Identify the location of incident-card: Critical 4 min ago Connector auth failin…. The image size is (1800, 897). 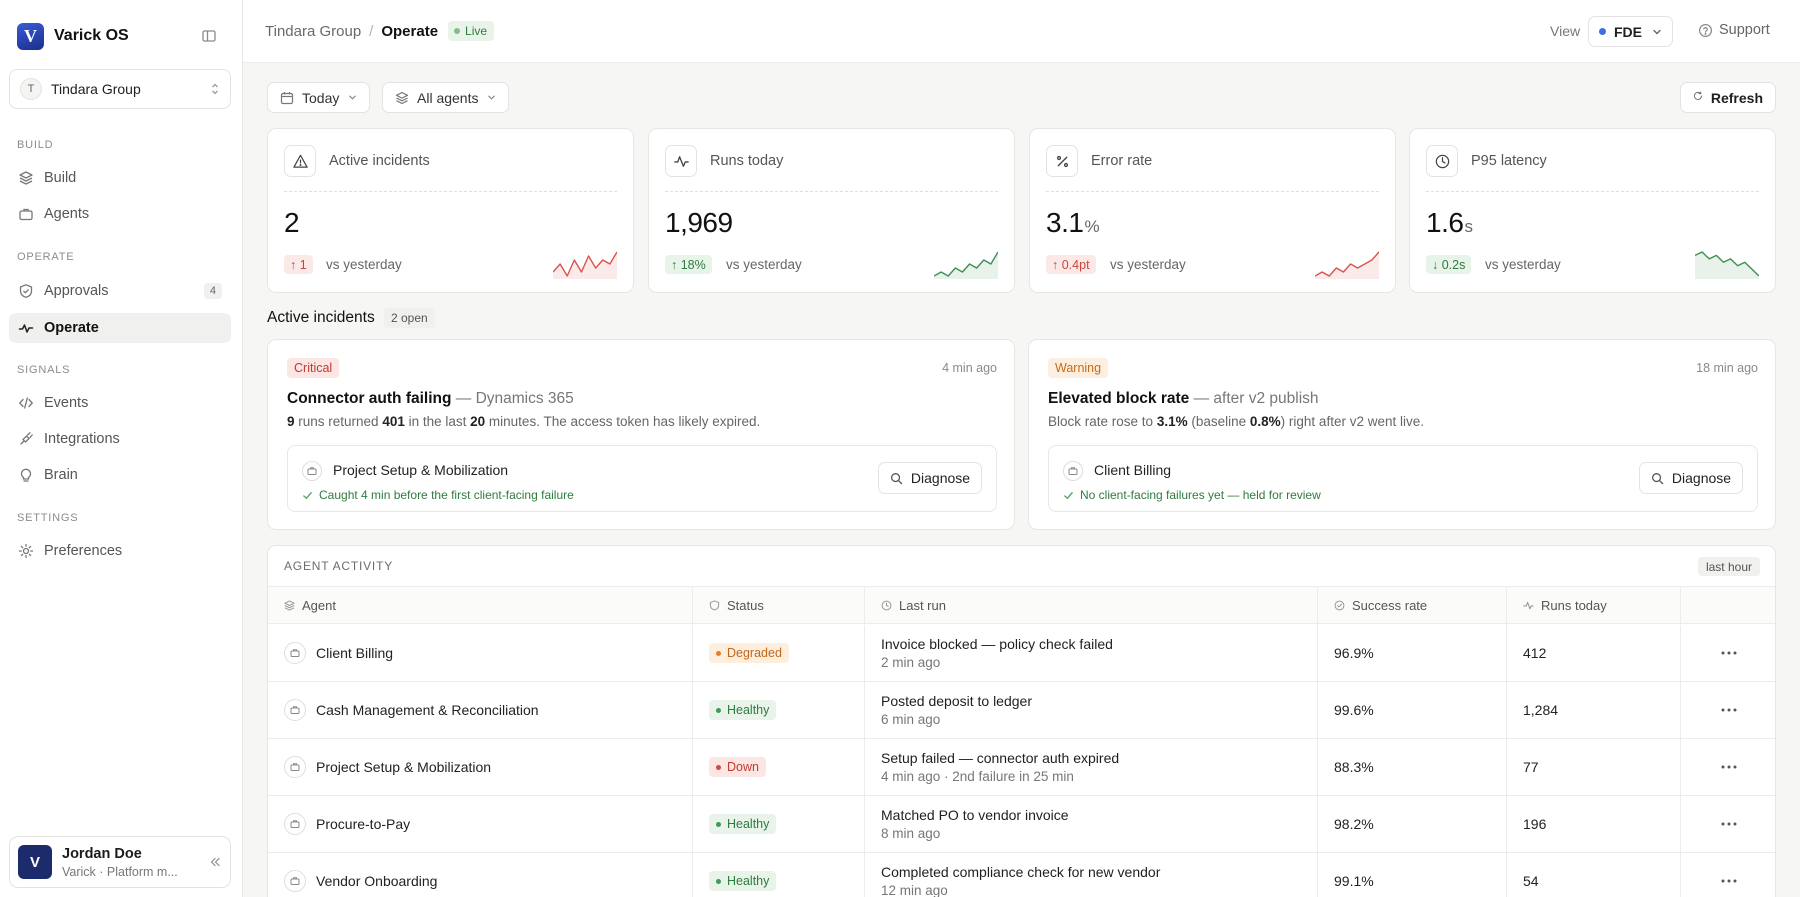
(641, 434).